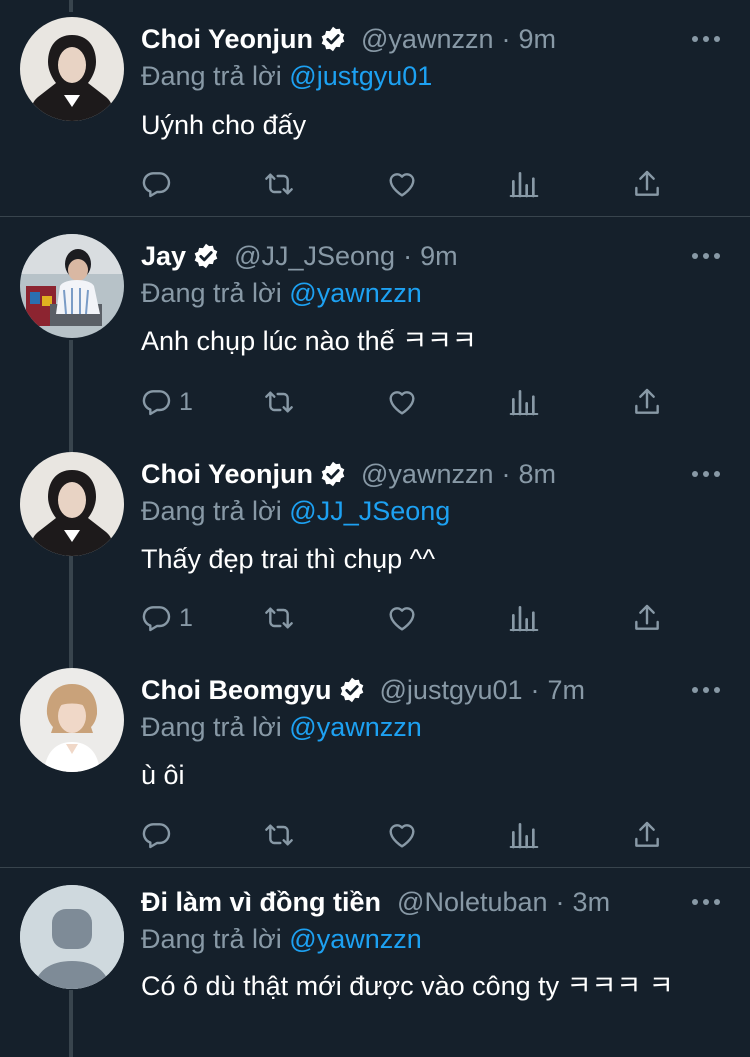  I want to click on tweet-header: Jay @JJ_JSeong · 9m, so click(299, 256).